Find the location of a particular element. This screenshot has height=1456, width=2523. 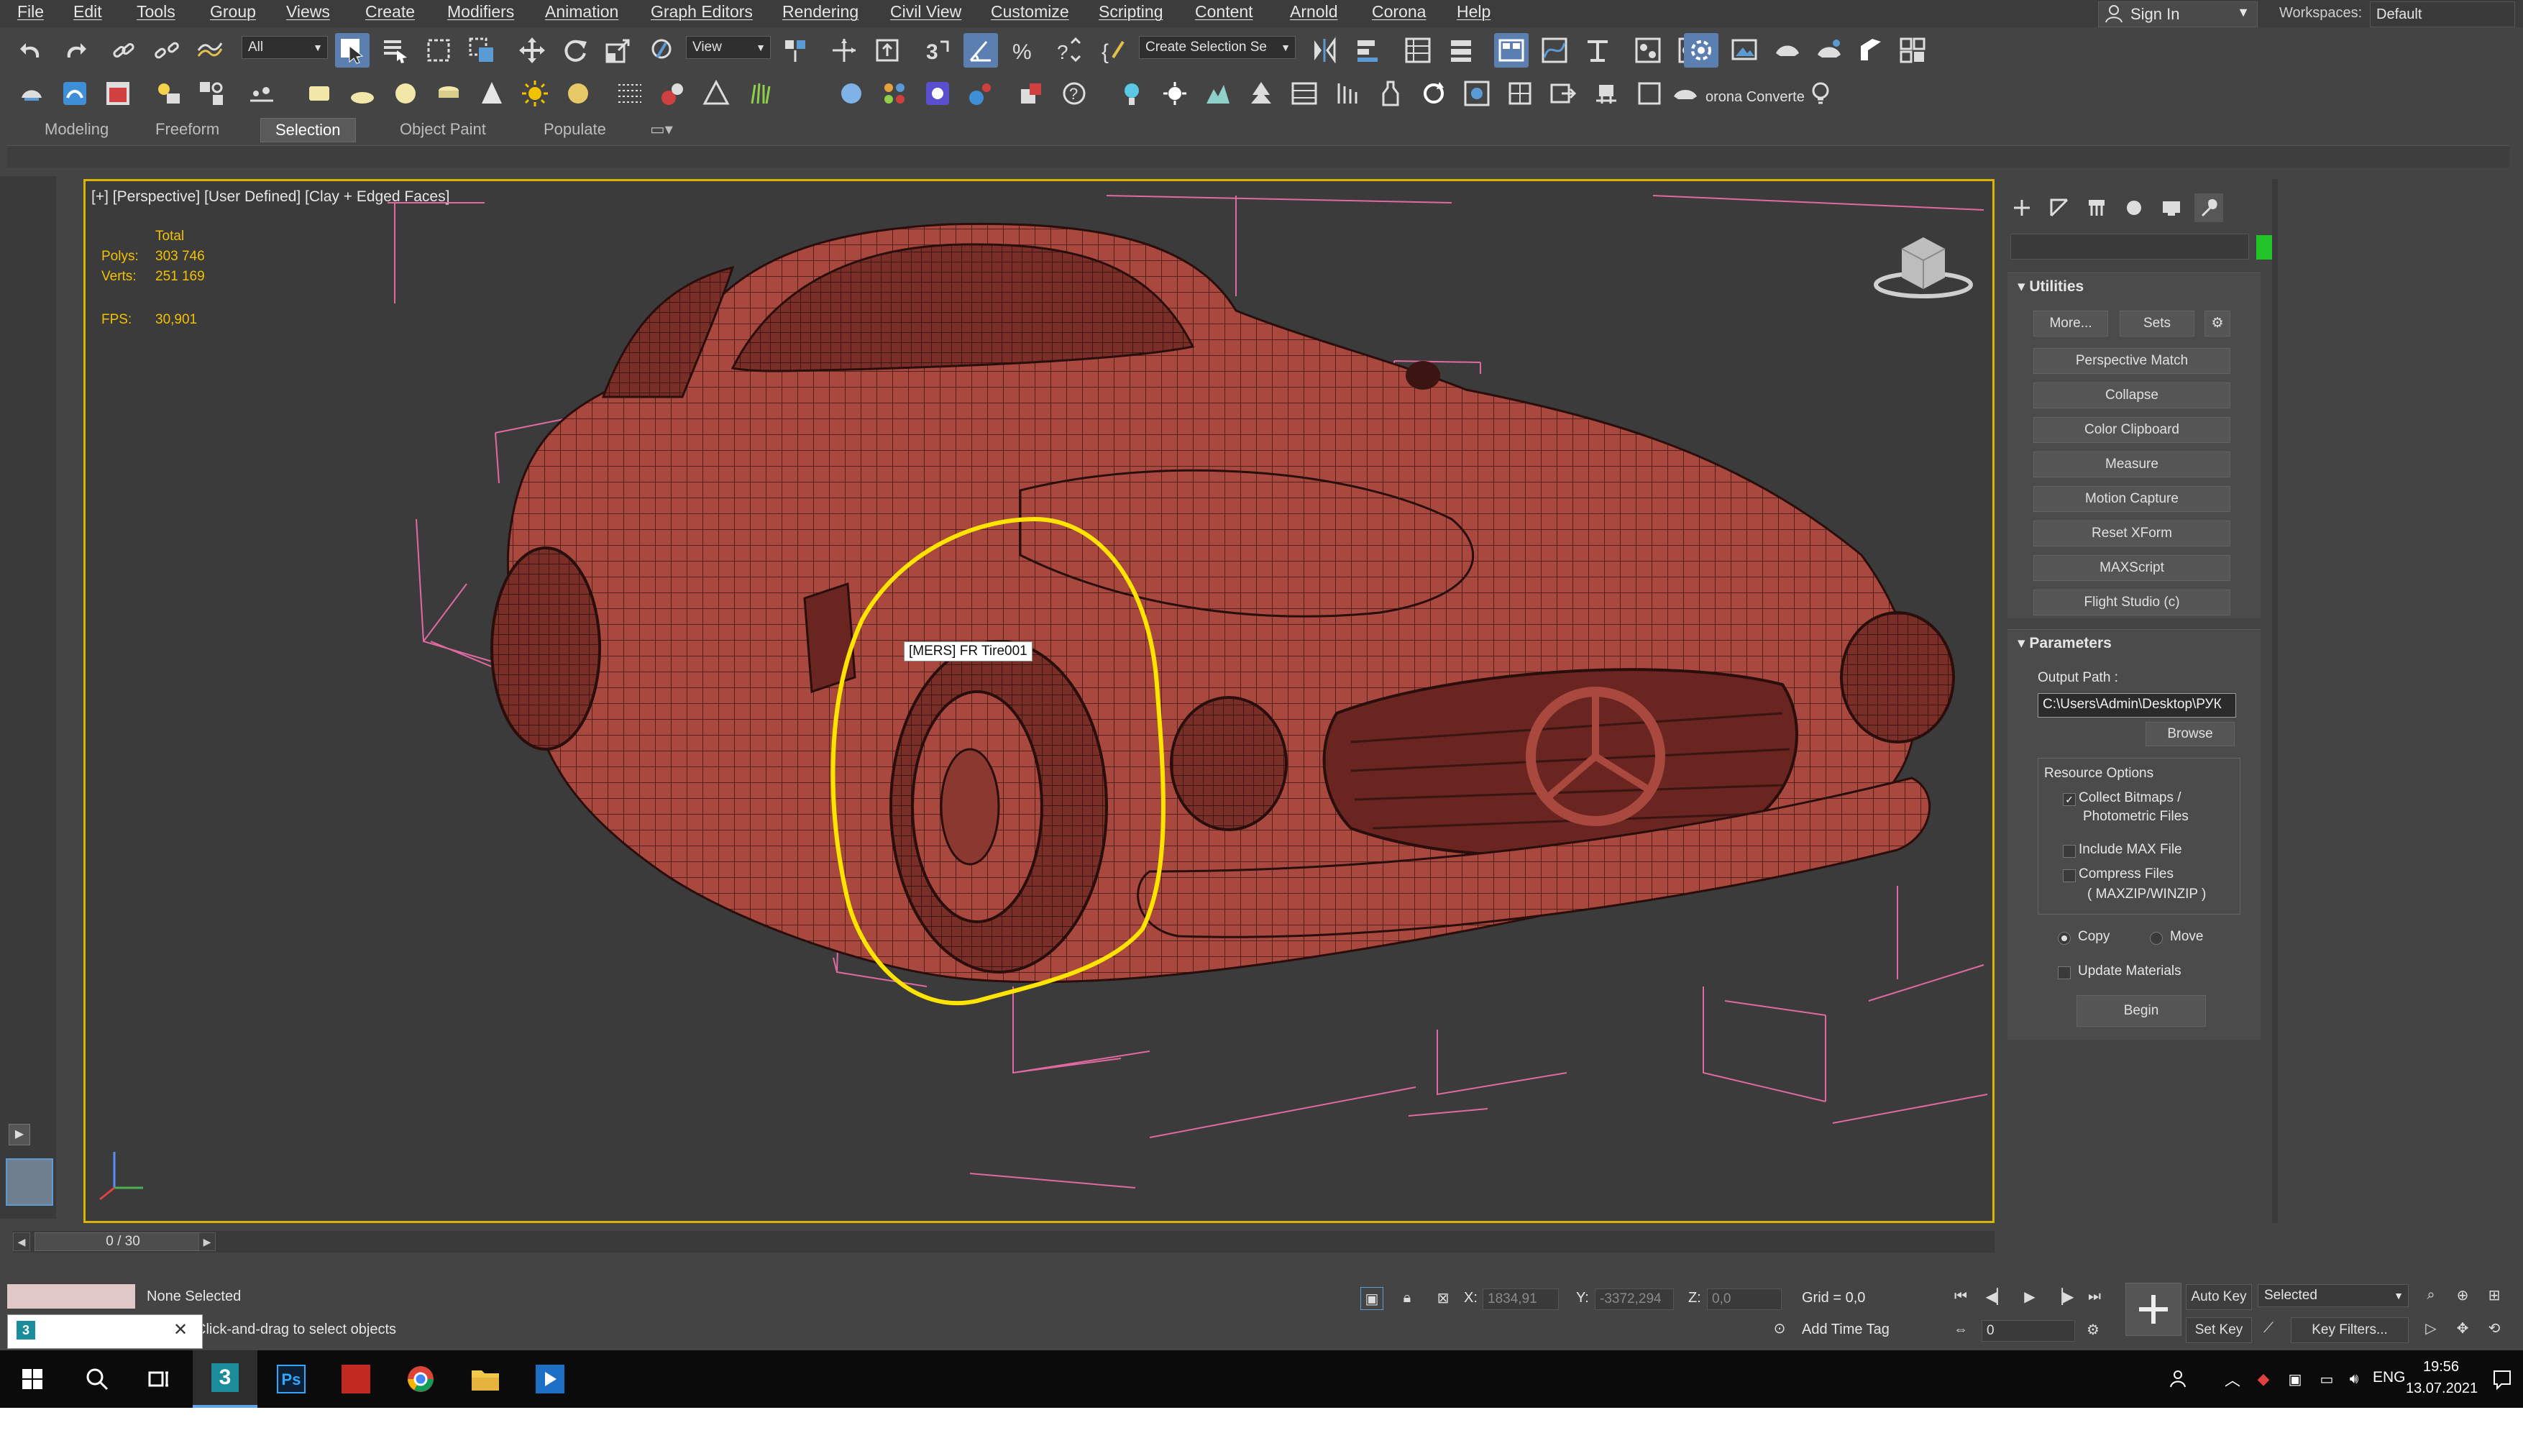

tab-freeform: Freeform is located at coordinates (188, 129).